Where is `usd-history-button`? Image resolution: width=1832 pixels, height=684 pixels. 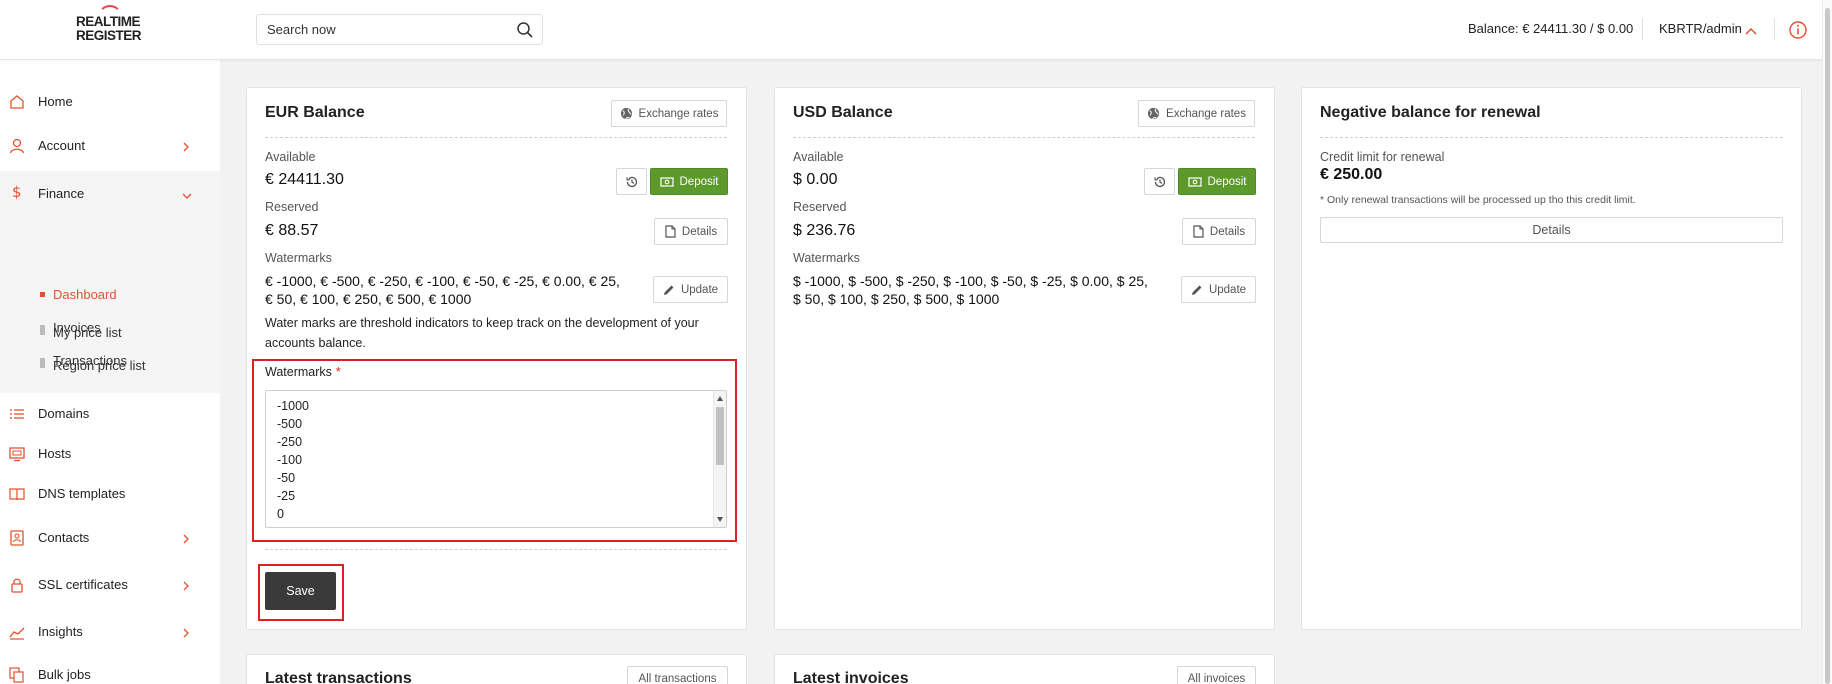 usd-history-button is located at coordinates (1159, 181).